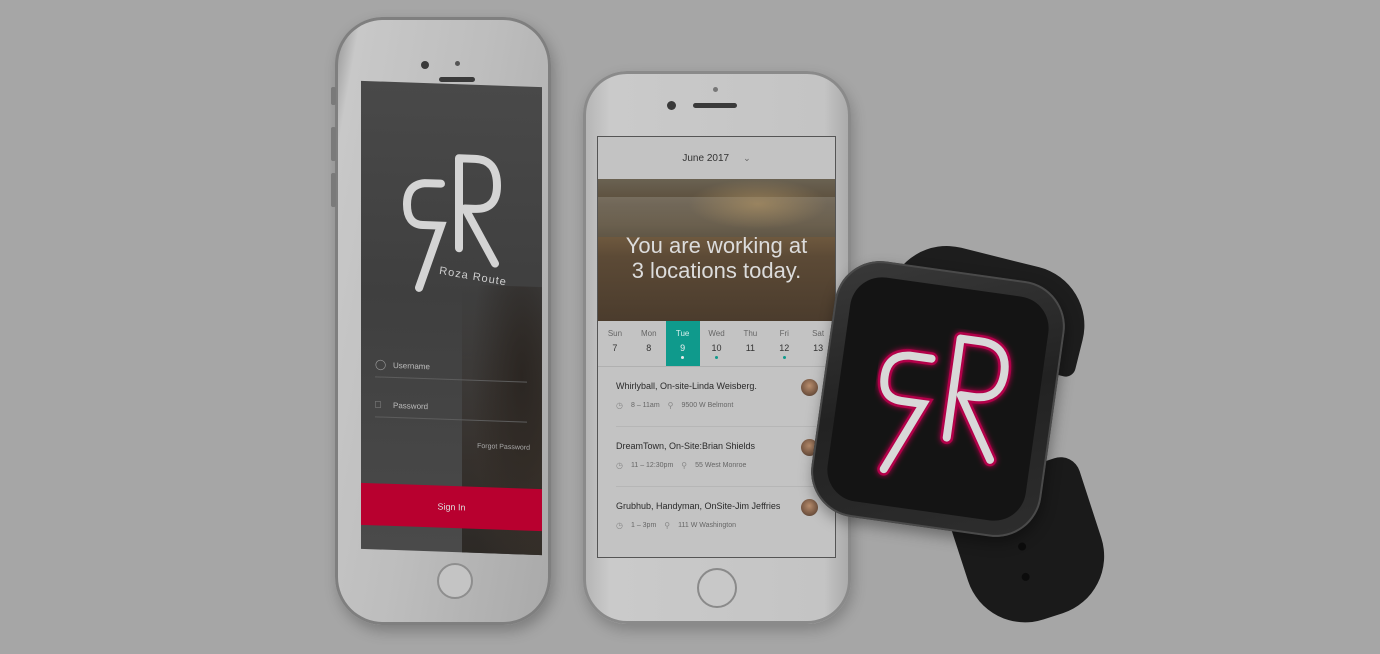 This screenshot has width=1380, height=654. I want to click on day-name: Mon, so click(649, 333).